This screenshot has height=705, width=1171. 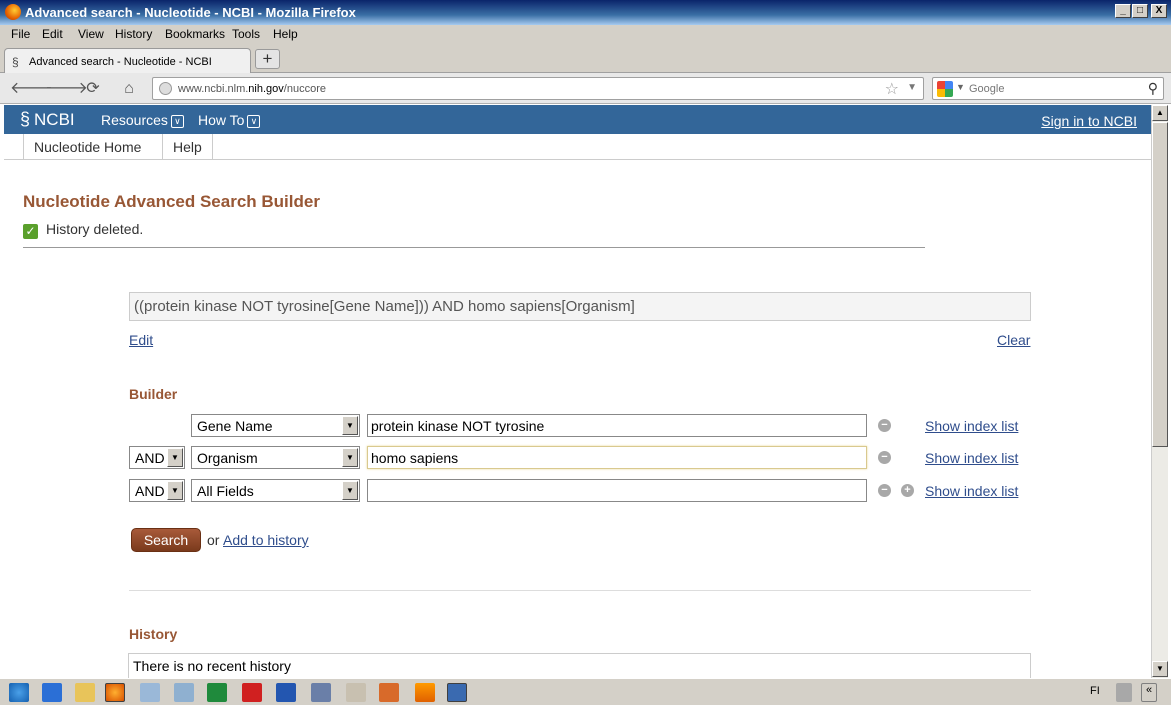 I want to click on menu-bookmarks: Bookmarks, so click(x=195, y=34).